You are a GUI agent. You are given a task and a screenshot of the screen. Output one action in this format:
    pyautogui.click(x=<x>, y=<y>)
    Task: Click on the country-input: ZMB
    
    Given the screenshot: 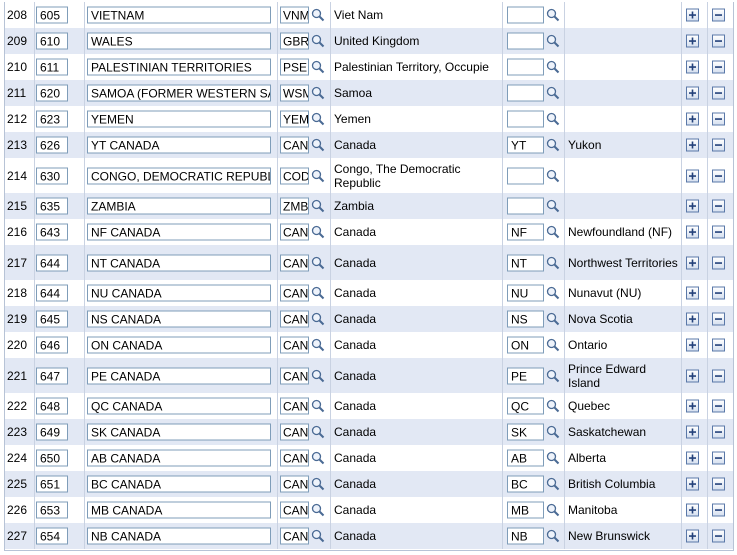 What is the action you would take?
    pyautogui.click(x=294, y=206)
    